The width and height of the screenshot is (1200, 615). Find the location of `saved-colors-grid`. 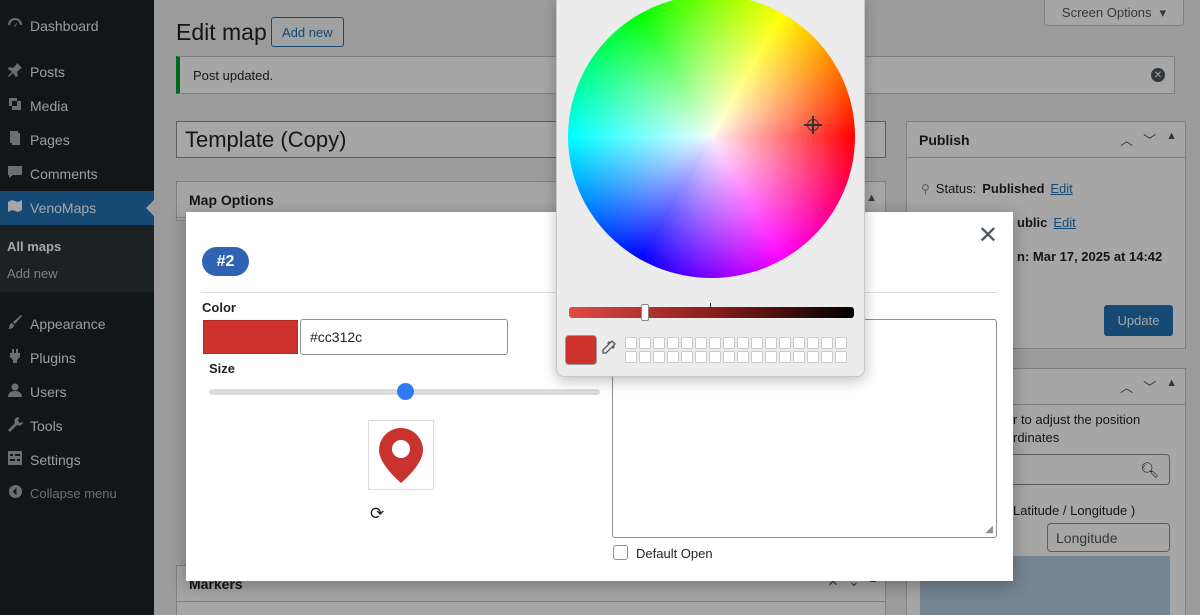

saved-colors-grid is located at coordinates (736, 350).